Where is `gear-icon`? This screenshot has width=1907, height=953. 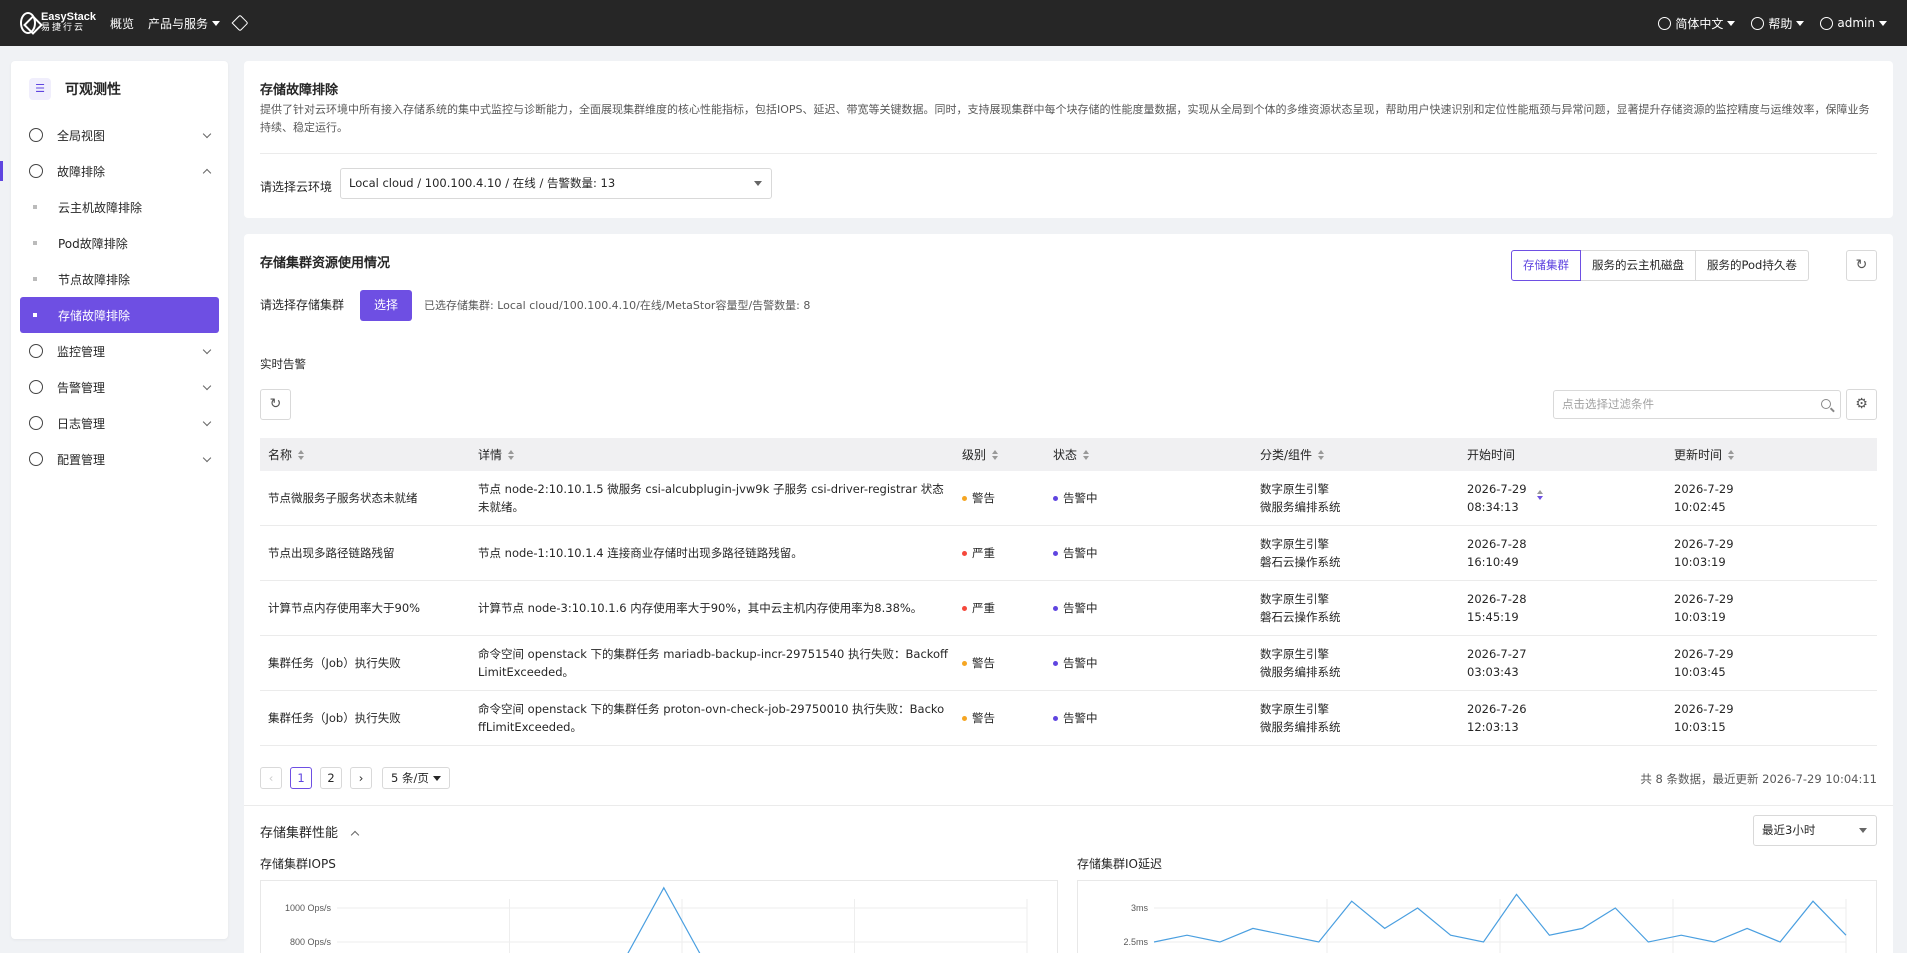
gear-icon is located at coordinates (36, 459).